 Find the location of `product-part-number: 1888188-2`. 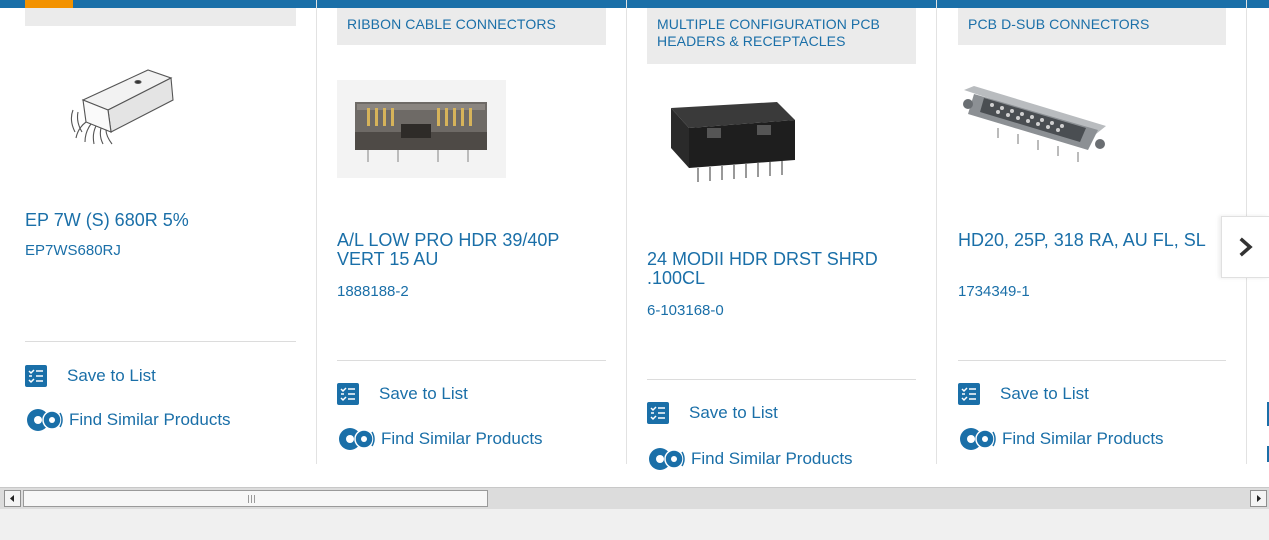

product-part-number: 1888188-2 is located at coordinates (373, 292).